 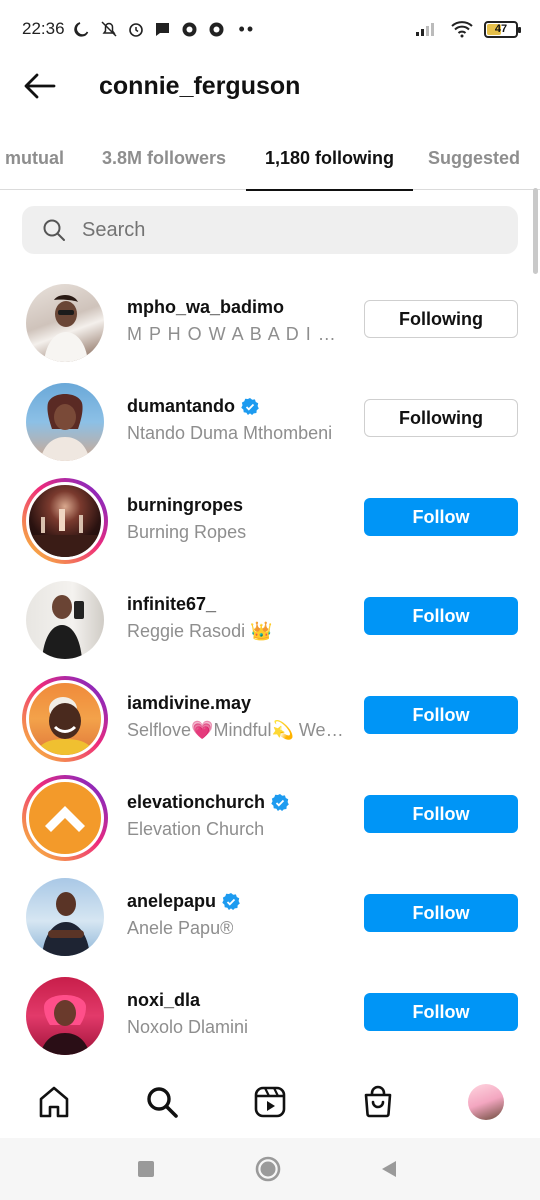 I want to click on elevation-logo-icon, so click(x=65, y=819).